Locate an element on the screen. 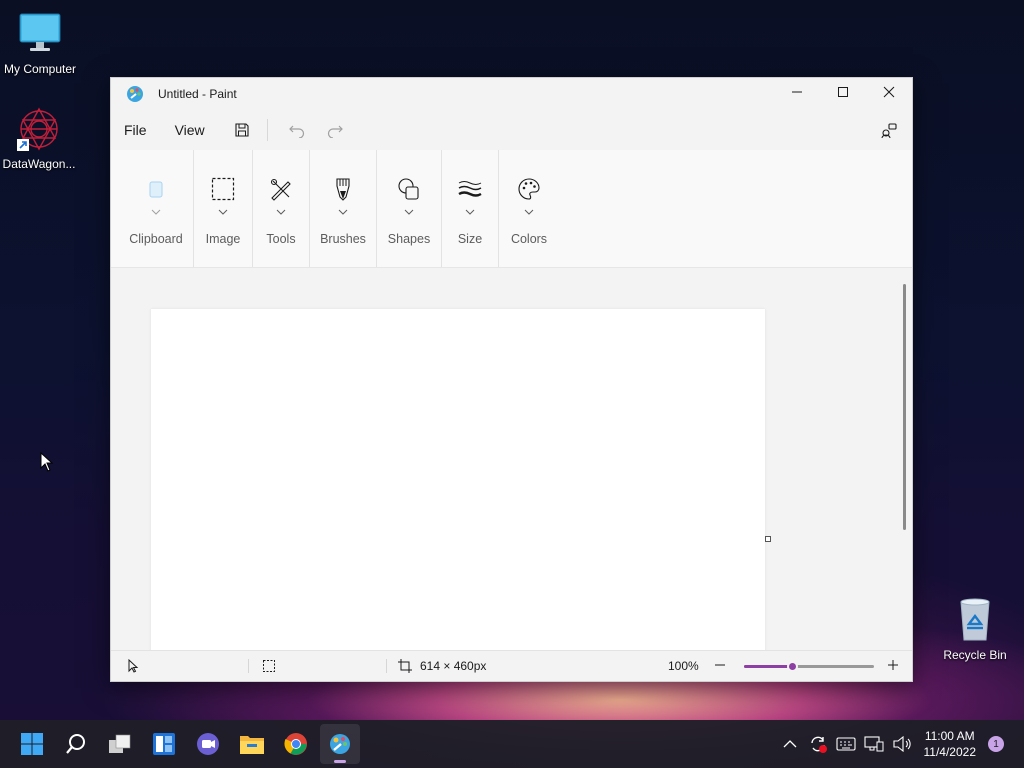 This screenshot has width=1024, height=768. file-explorer-button is located at coordinates (252, 744).